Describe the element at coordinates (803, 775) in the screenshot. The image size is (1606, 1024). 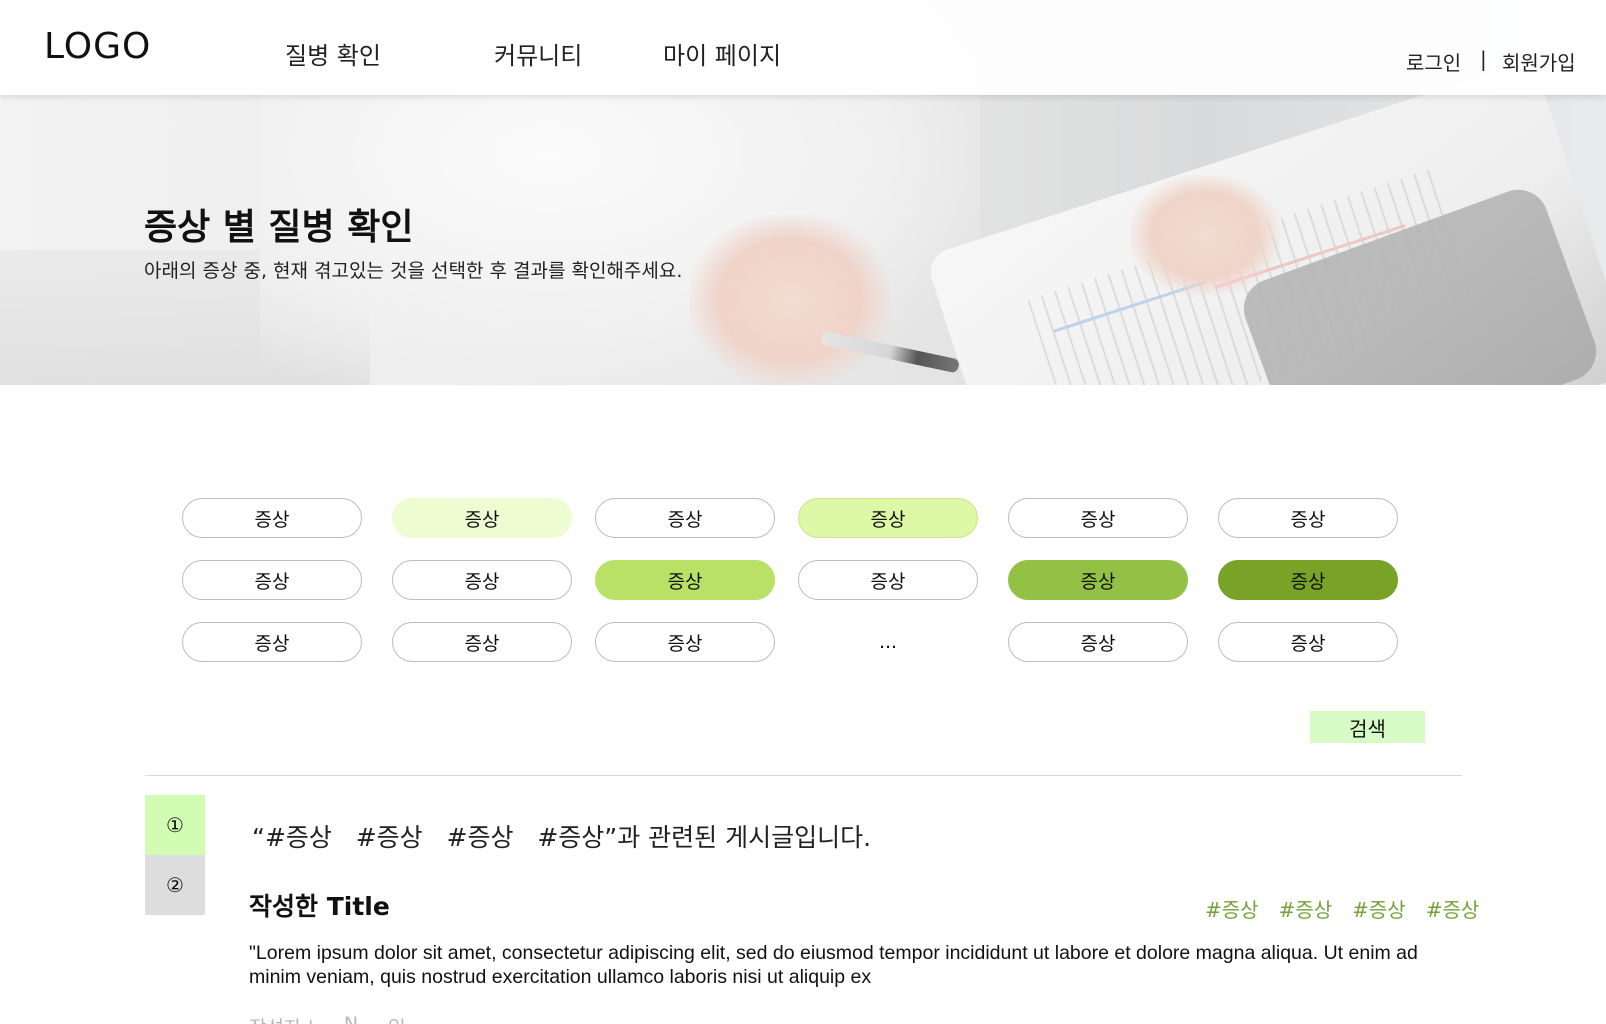
I see `section-divider` at that location.